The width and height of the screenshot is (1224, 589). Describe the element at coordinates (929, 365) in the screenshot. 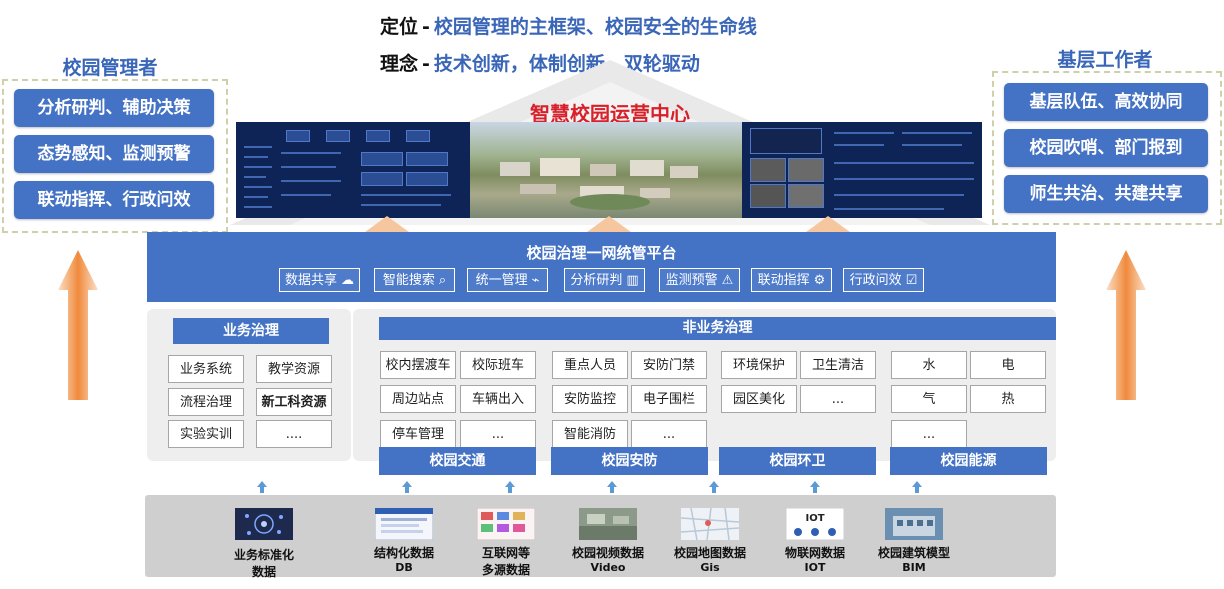

I see `energy-cell: 水` at that location.